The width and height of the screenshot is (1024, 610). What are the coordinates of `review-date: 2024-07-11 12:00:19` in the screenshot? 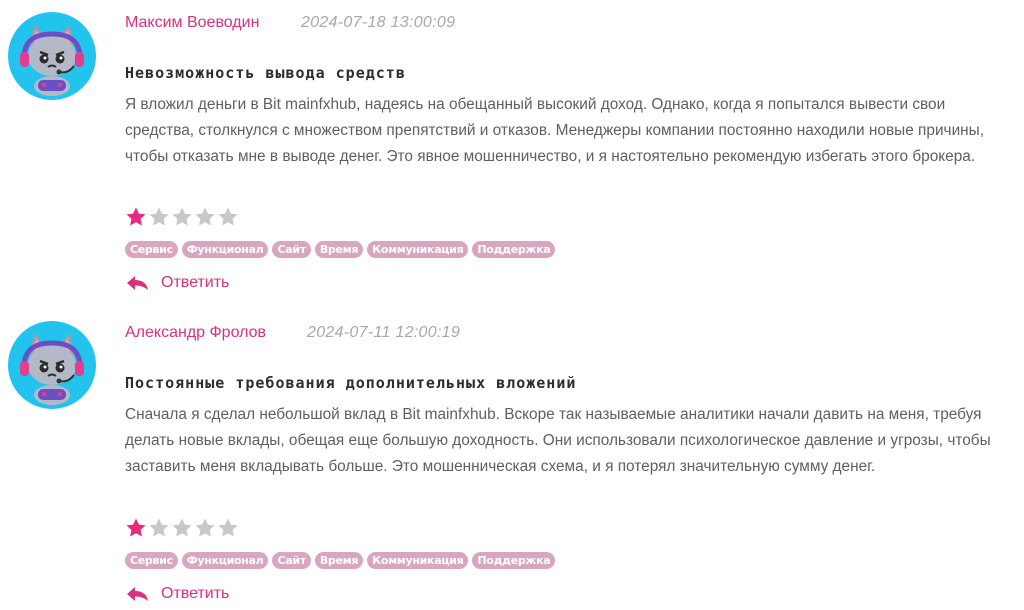 It's located at (384, 332).